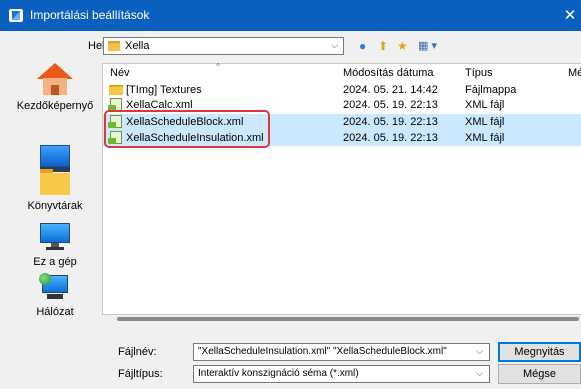  I want to click on file-type: Fájlmappa, so click(491, 90).